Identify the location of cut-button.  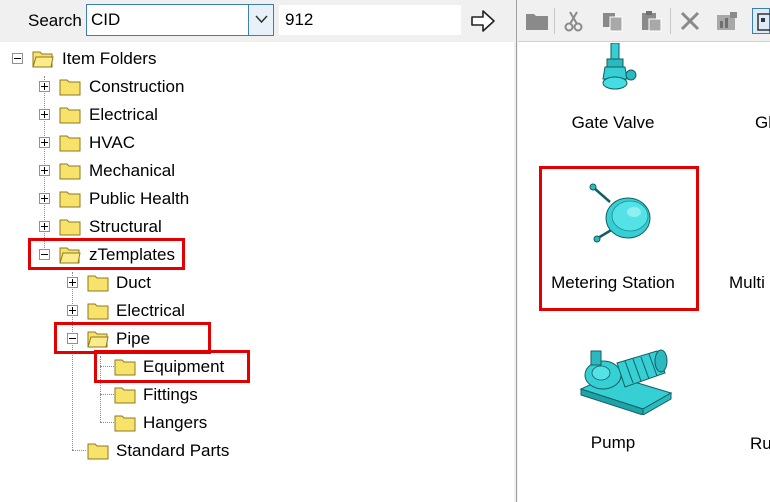
(574, 21).